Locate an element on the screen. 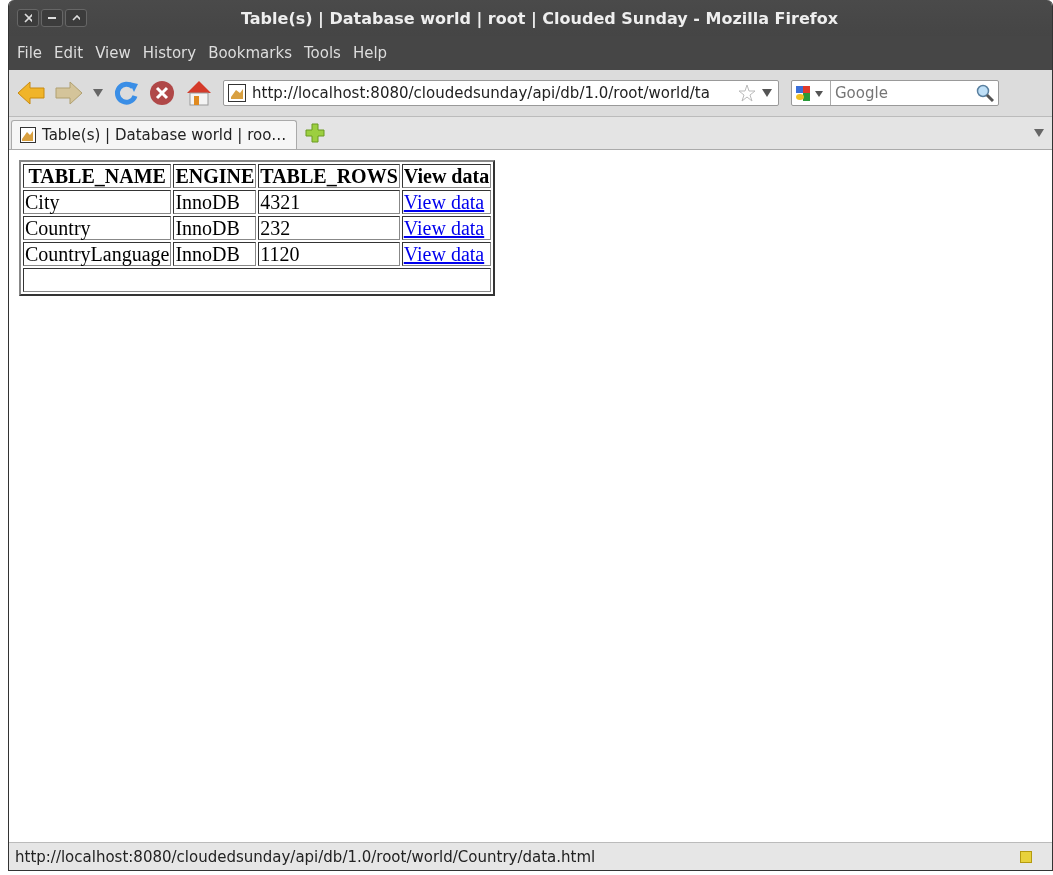 Image resolution: width=1053 pixels, height=875 pixels. address-field: http://localhost:8080/cloudedsunday/api/db/1.0/root/world/ta is located at coordinates (501, 93).